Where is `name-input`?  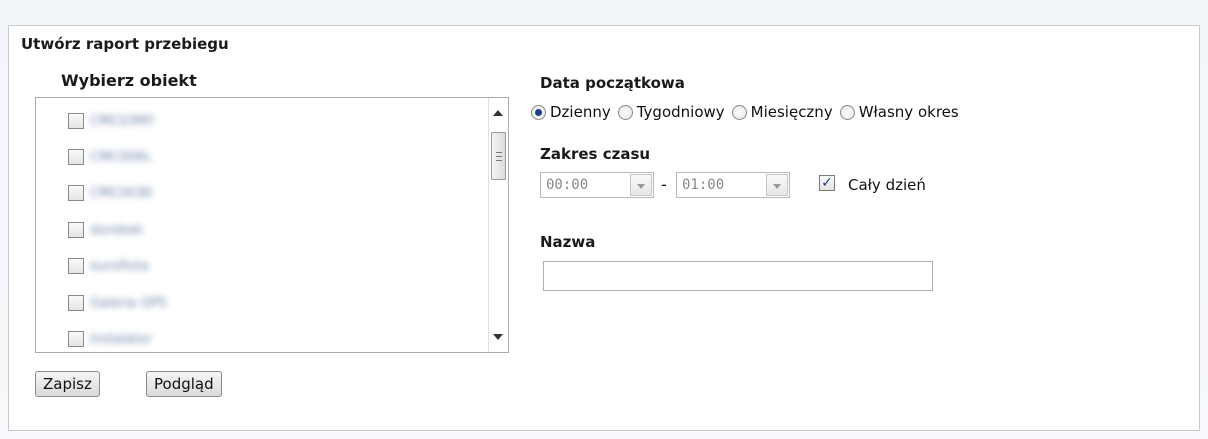 name-input is located at coordinates (738, 276).